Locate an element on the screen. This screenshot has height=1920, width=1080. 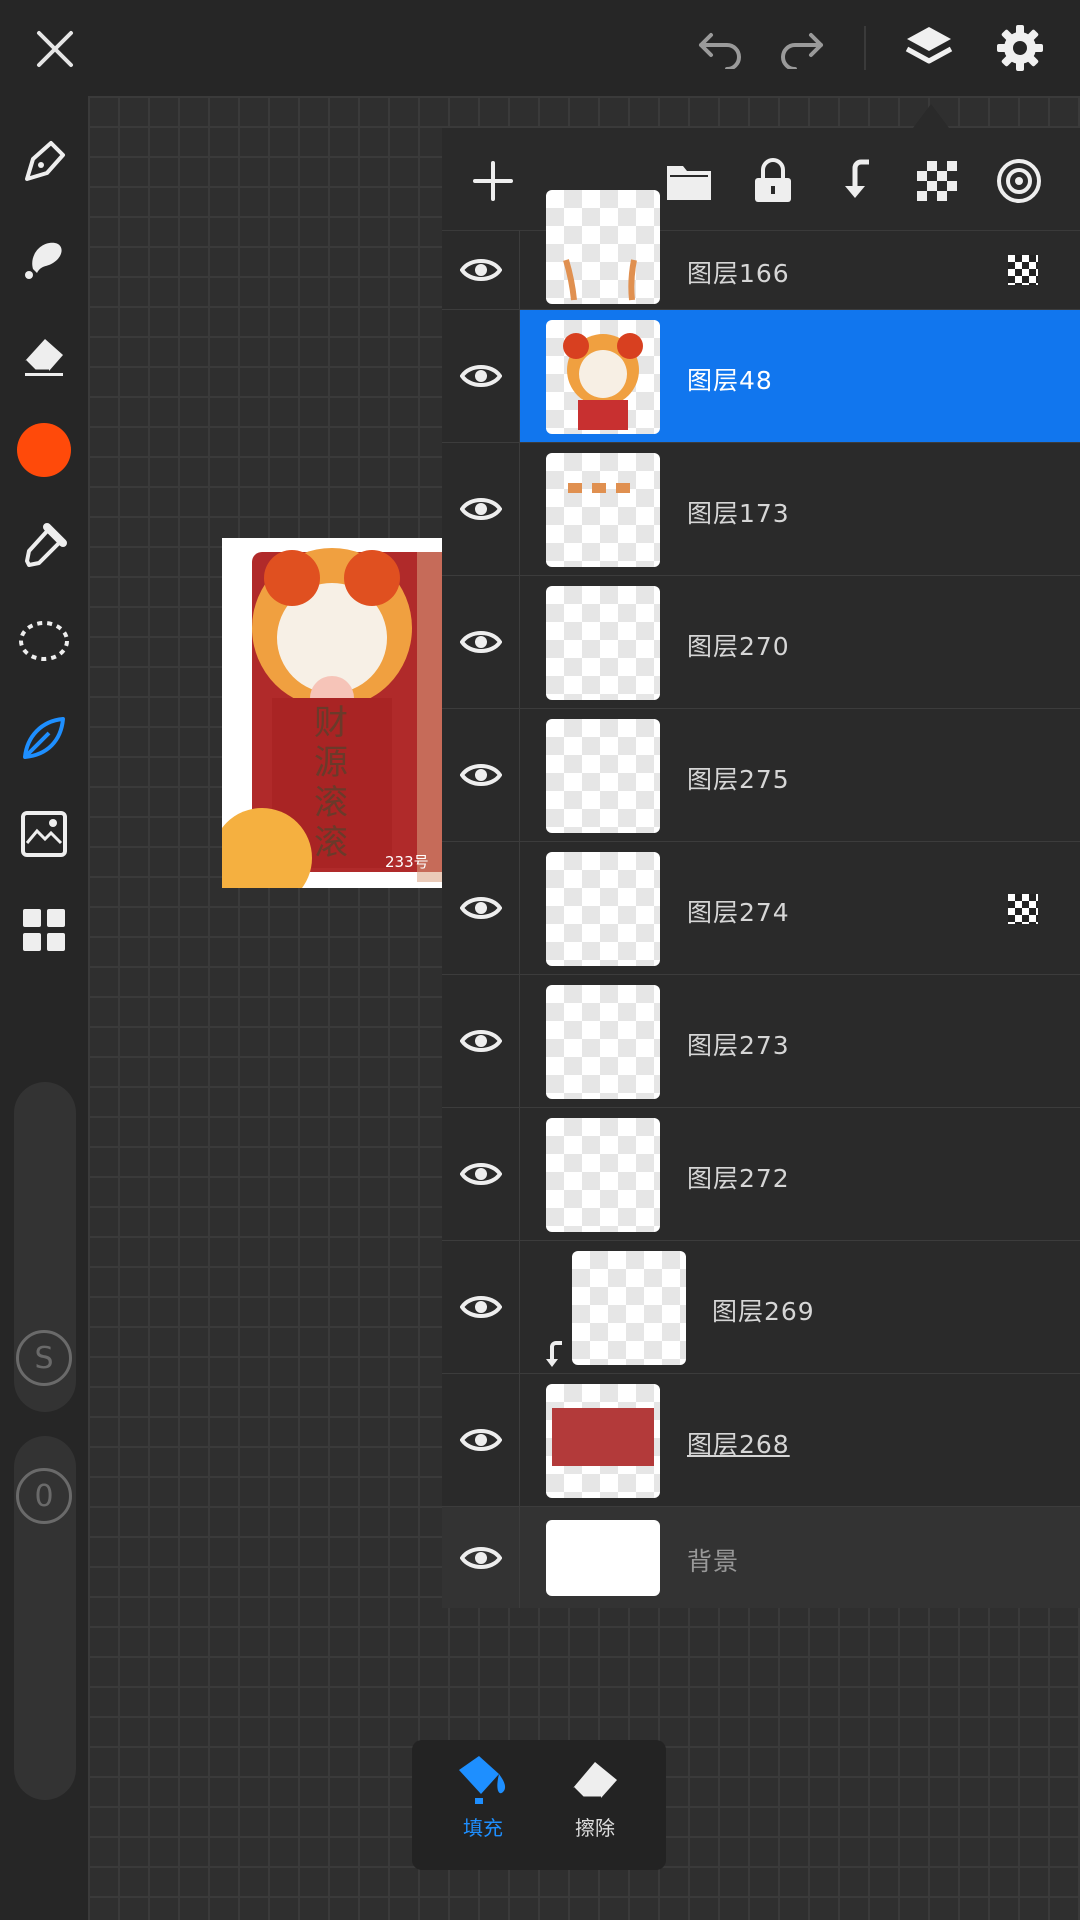
layer-row: 图层48 is located at coordinates (761, 376).